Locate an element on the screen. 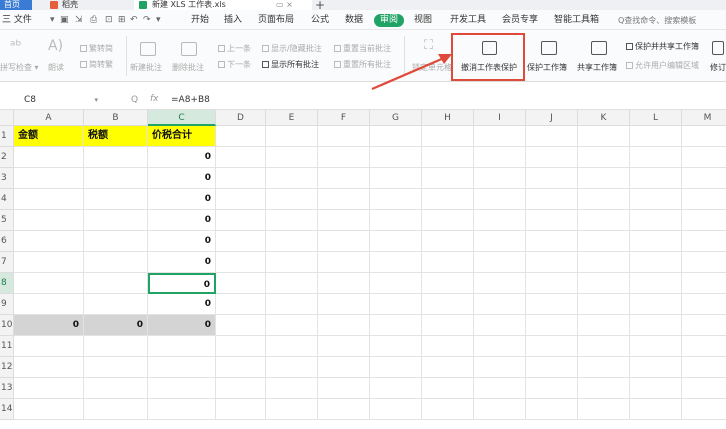 Image resolution: width=726 pixels, height=429 pixels. cell-a6 is located at coordinates (49, 241).